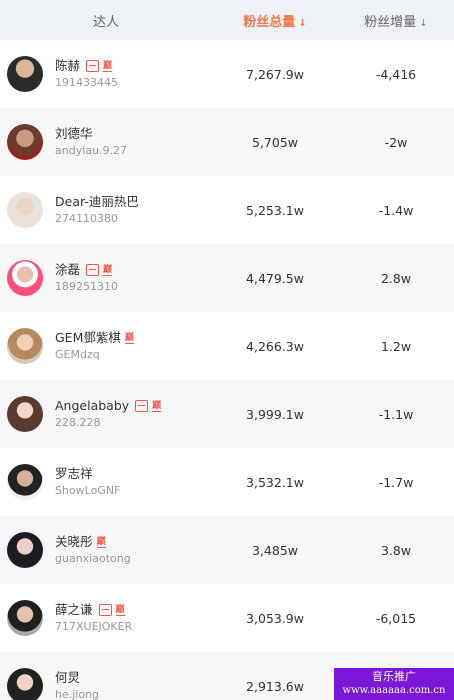  I want to click on user-name: 涂磊, so click(67, 270).